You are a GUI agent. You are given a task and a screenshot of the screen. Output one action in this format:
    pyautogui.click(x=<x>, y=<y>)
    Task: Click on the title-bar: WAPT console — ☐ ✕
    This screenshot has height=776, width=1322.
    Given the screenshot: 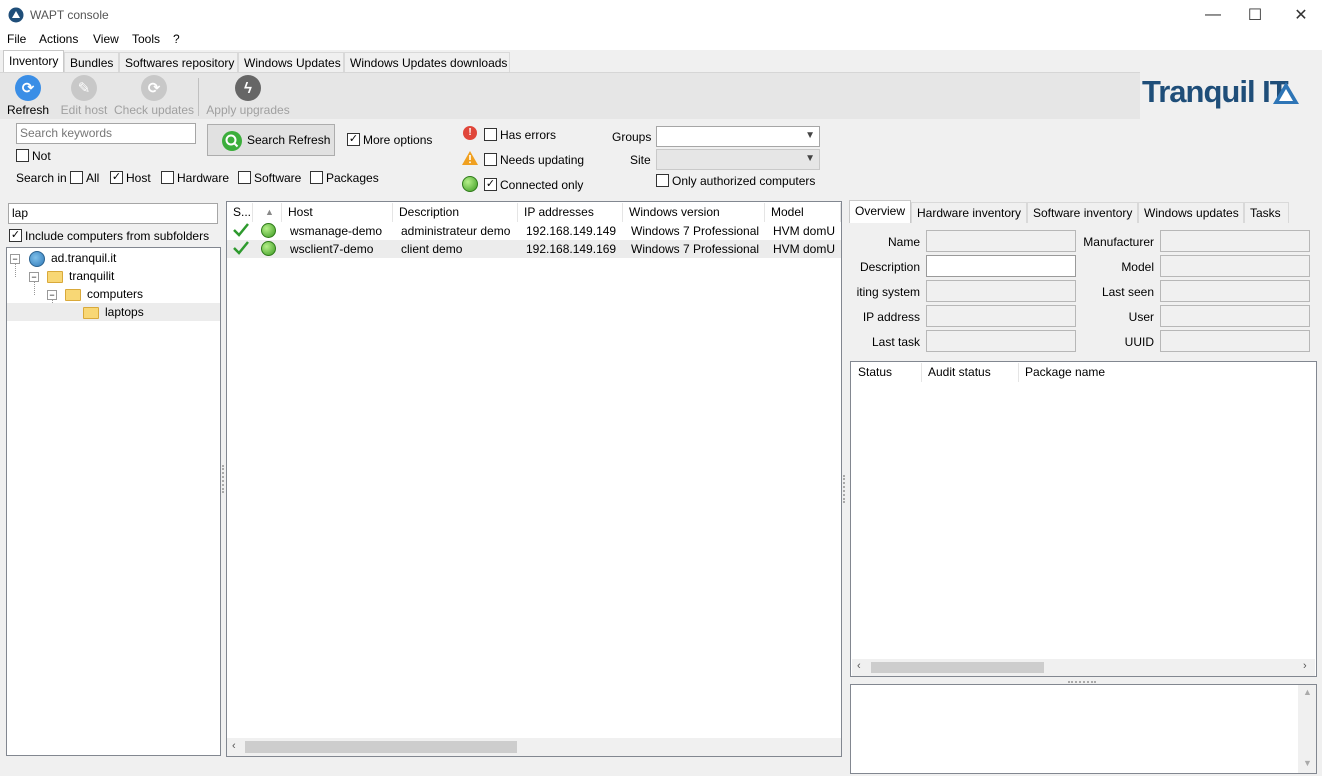 What is the action you would take?
    pyautogui.click(x=661, y=15)
    